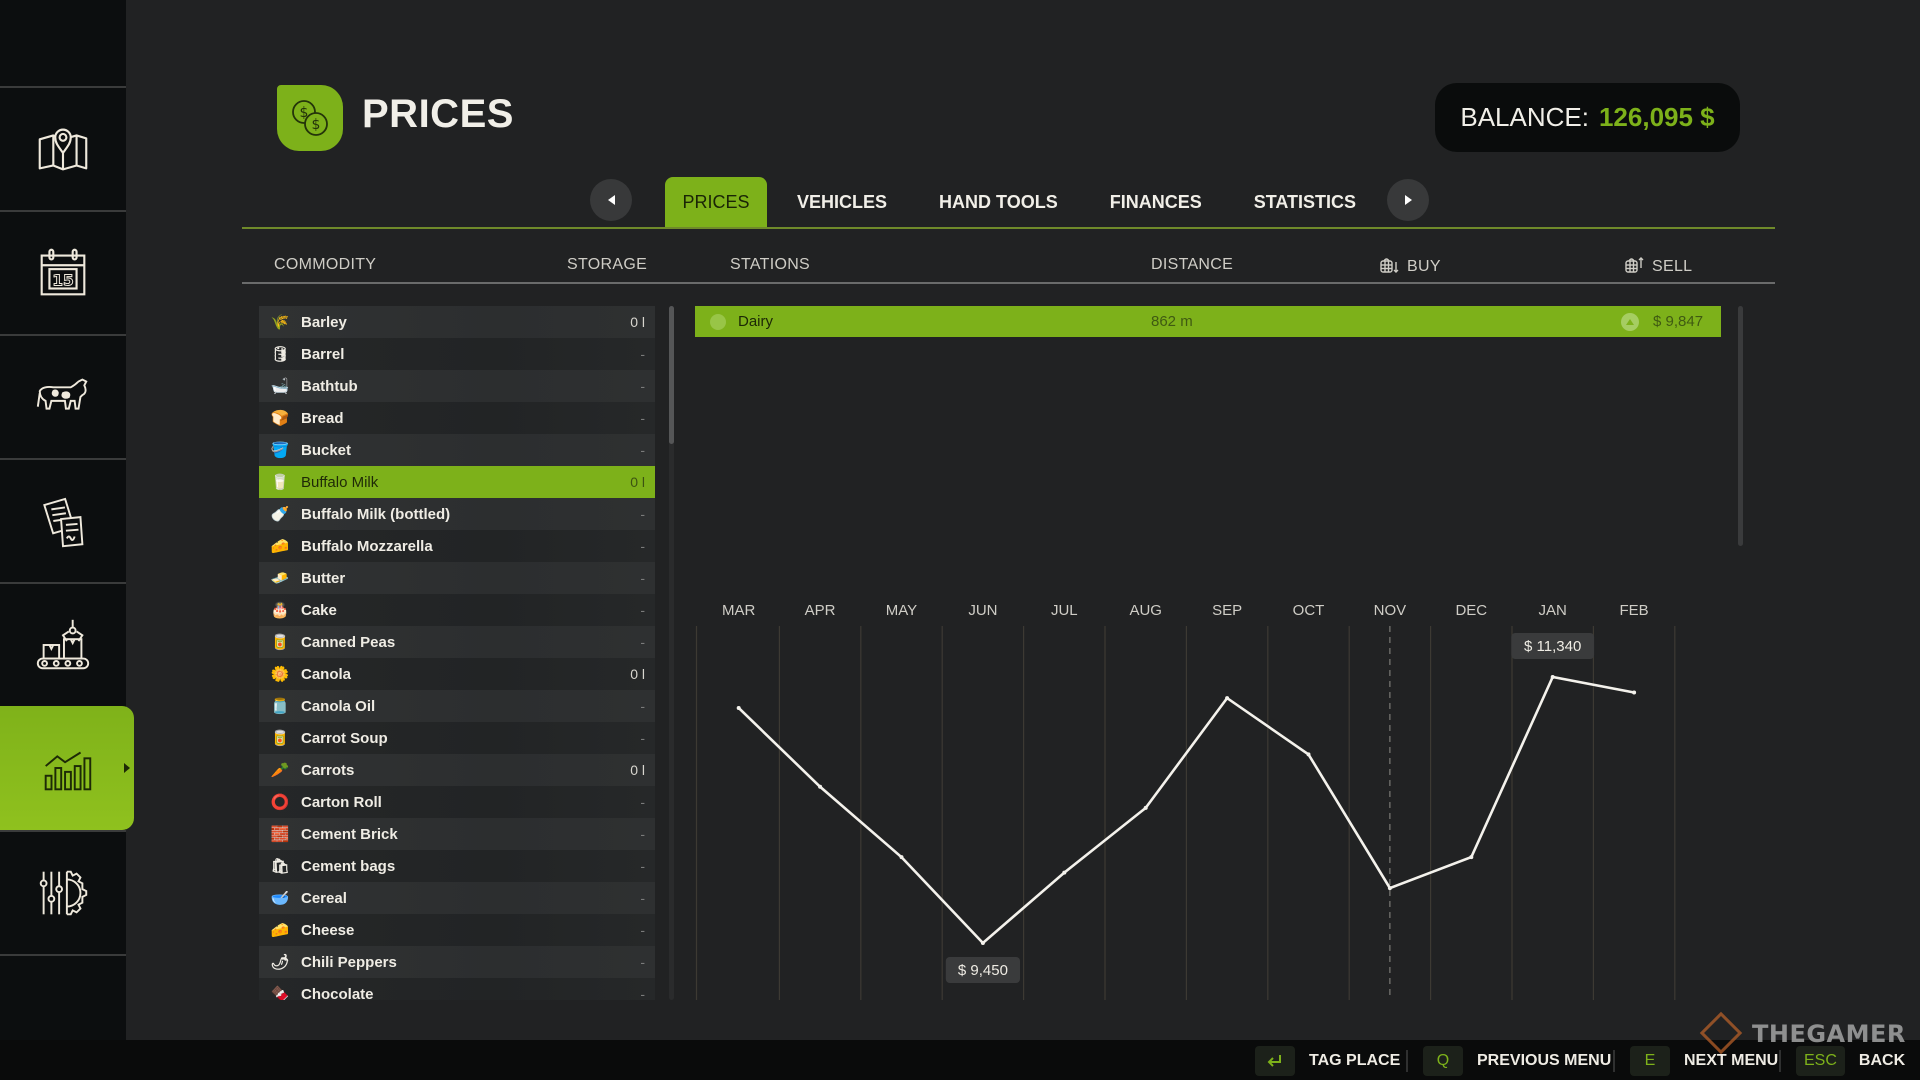 The height and width of the screenshot is (1080, 1920). I want to click on next-tab-button, so click(1408, 200).